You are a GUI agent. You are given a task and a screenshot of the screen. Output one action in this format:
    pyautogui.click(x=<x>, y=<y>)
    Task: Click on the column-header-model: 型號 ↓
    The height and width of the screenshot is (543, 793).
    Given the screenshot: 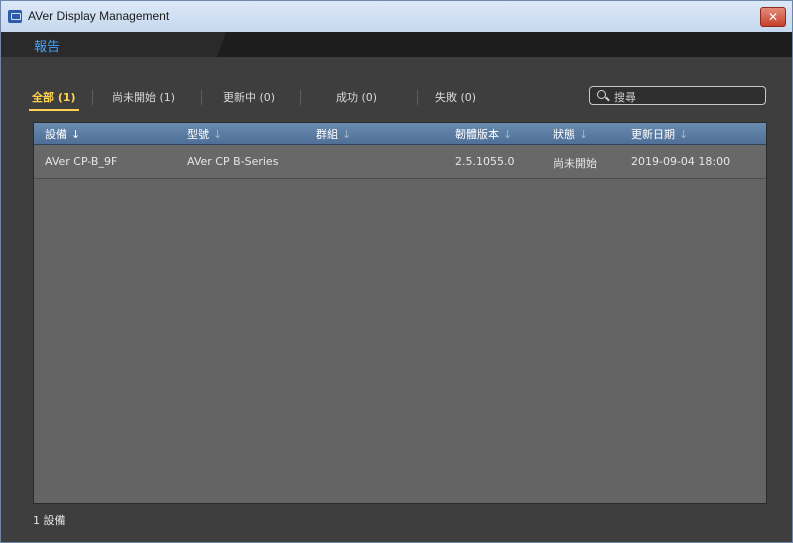 What is the action you would take?
    pyautogui.click(x=204, y=134)
    